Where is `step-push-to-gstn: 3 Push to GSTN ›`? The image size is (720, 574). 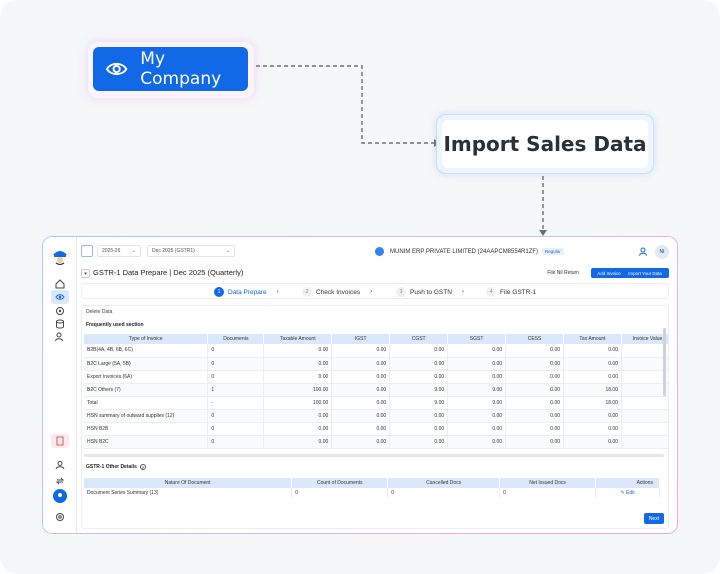 step-push-to-gstn: 3 Push to GSTN › is located at coordinates (430, 292).